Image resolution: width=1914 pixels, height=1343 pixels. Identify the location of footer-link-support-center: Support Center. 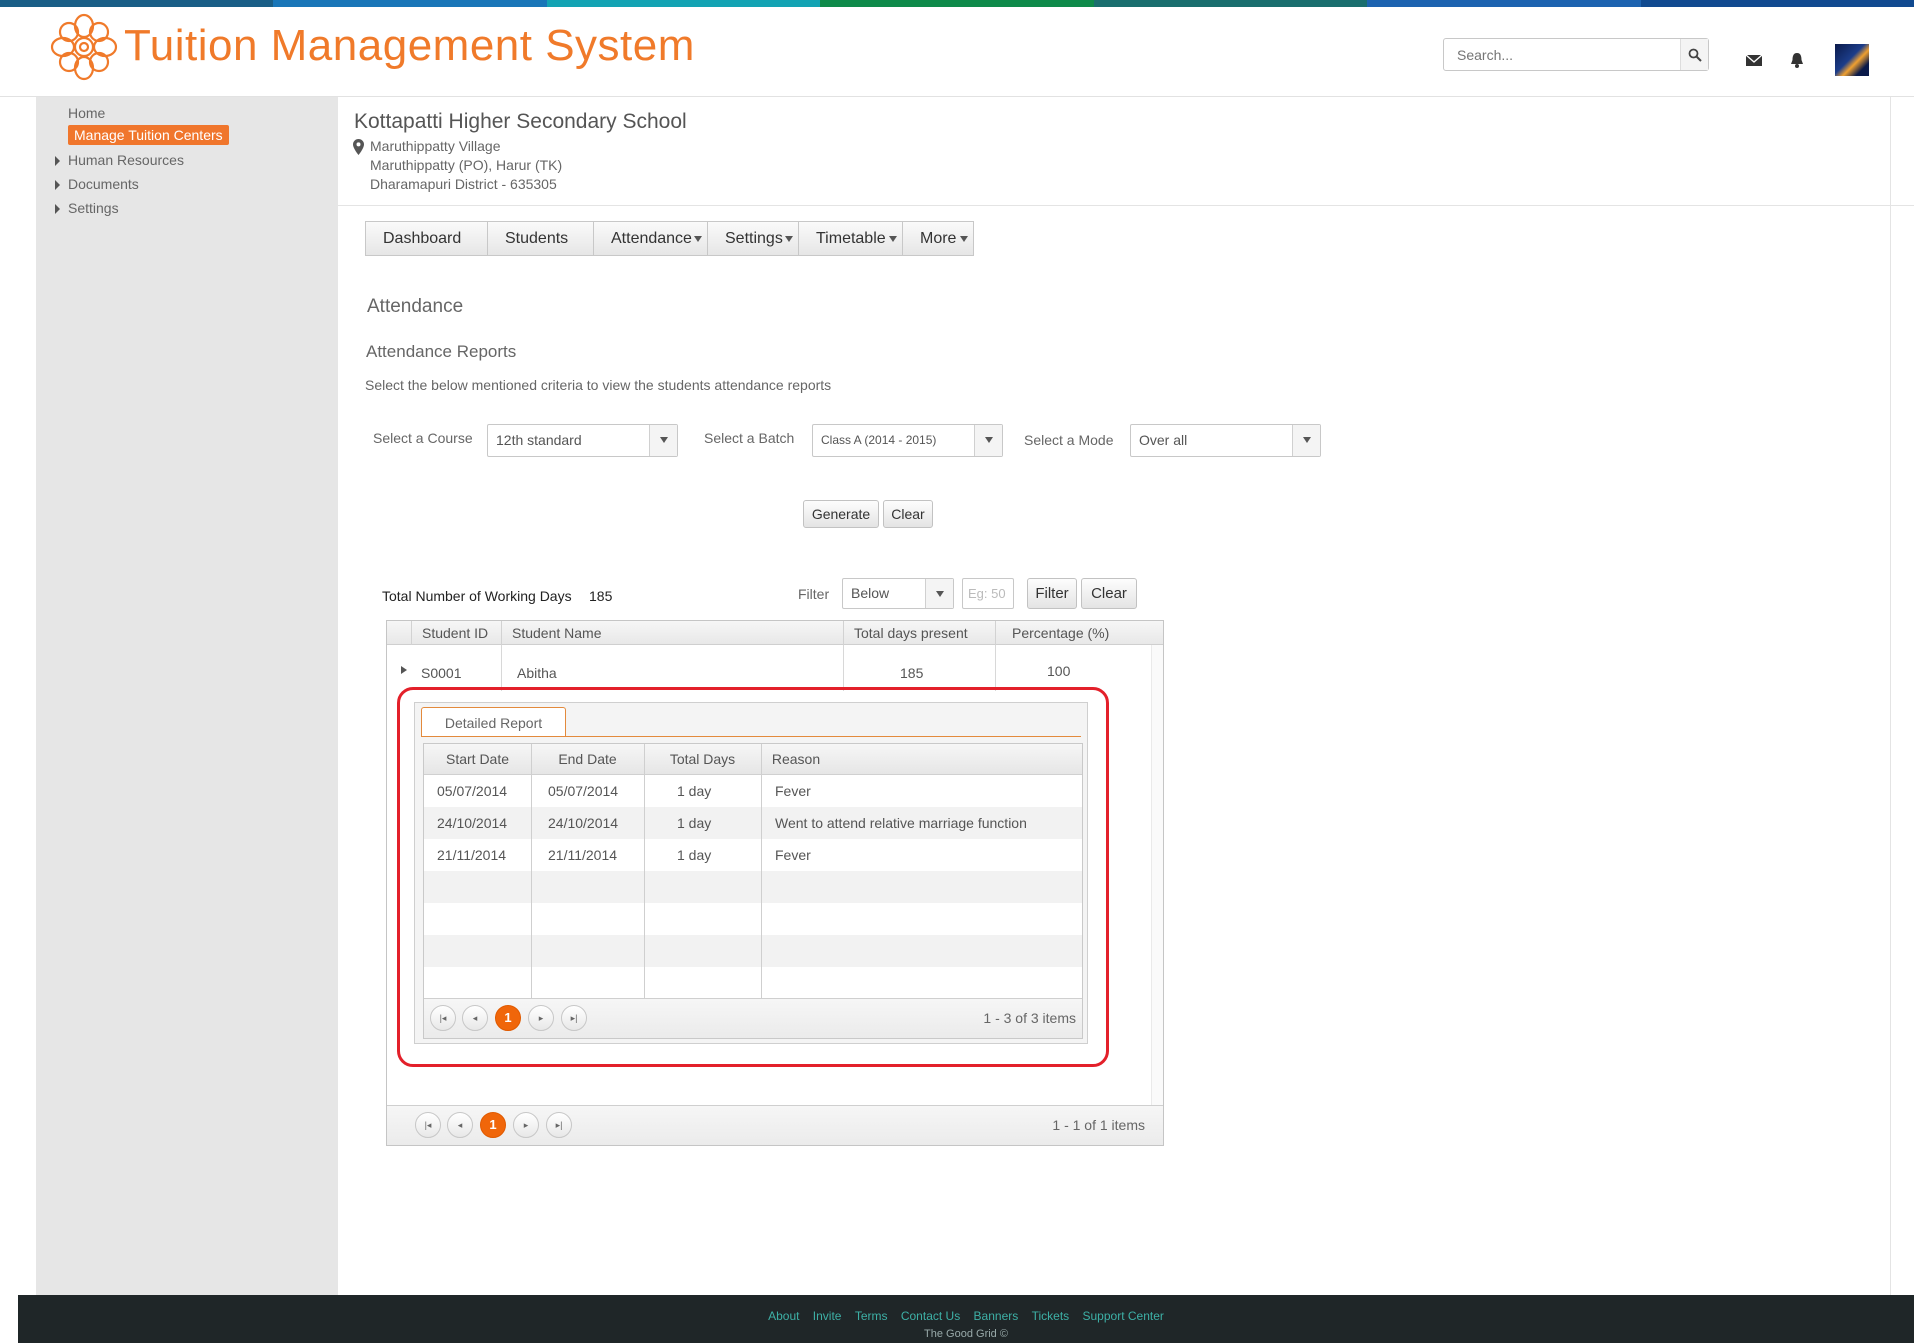
(1123, 1316).